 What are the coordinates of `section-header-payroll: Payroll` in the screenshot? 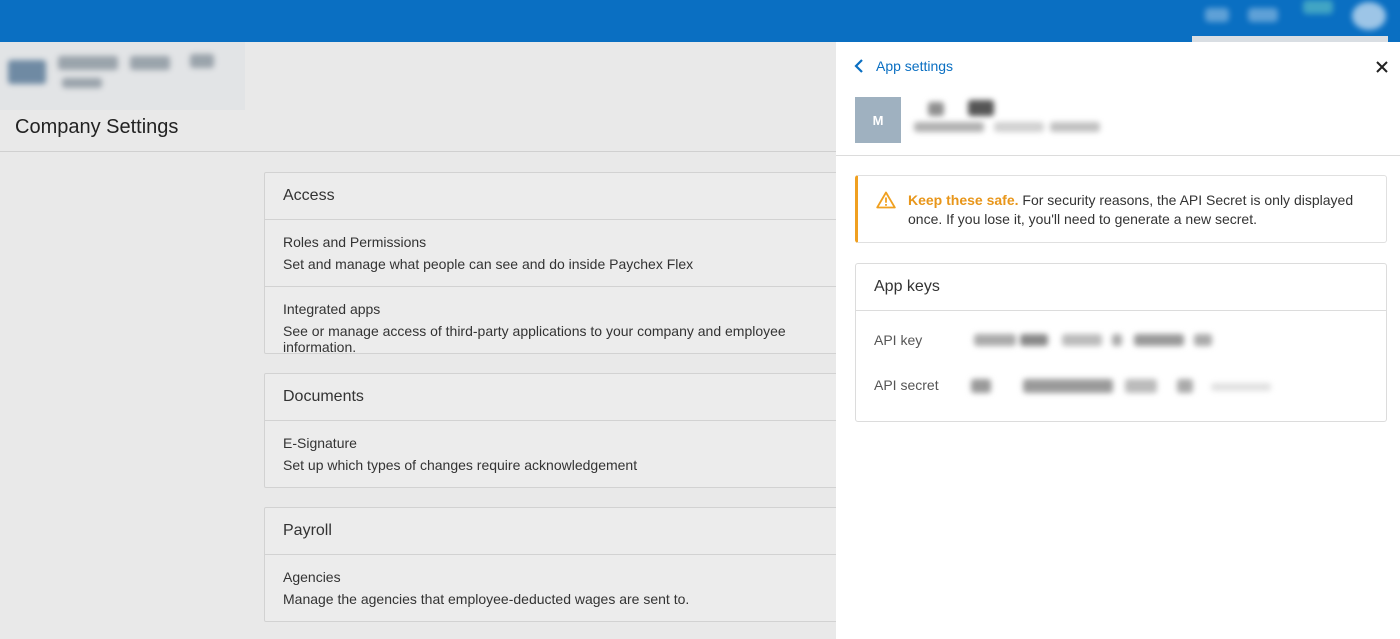 It's located at (565, 531).